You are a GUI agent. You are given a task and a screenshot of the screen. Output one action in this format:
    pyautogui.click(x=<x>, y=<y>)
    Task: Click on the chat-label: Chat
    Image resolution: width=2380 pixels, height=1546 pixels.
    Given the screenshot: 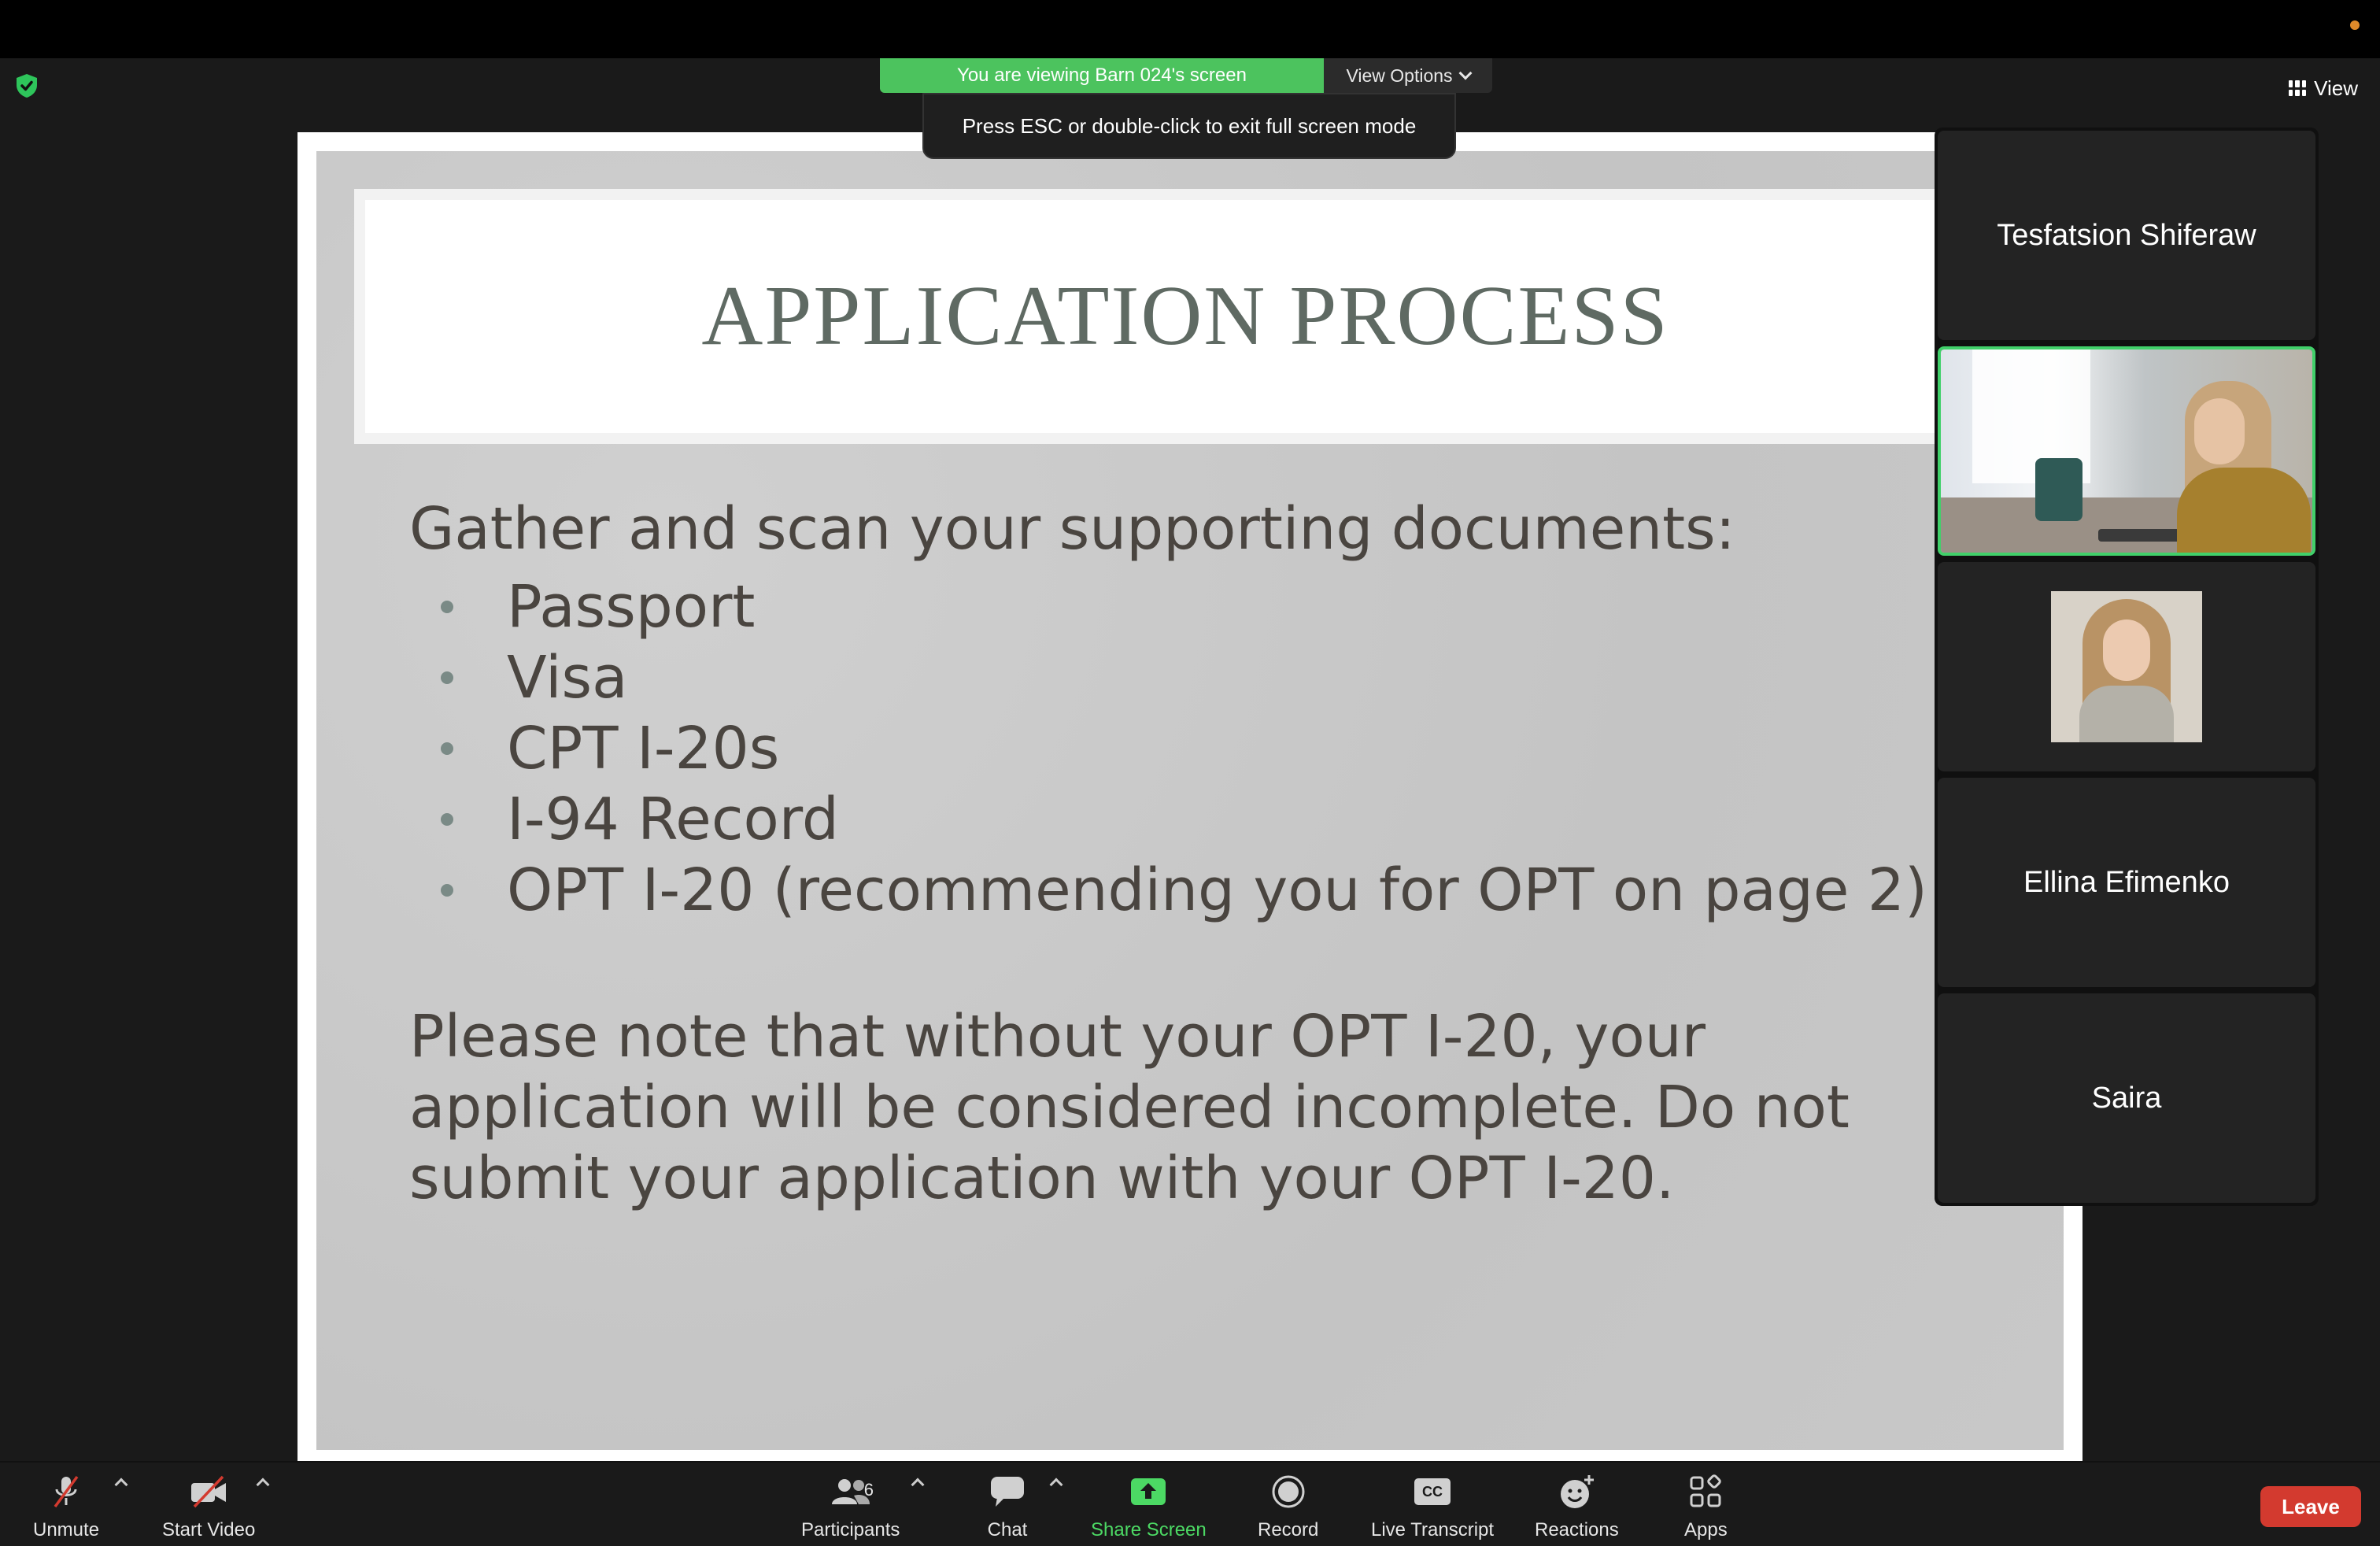 What is the action you would take?
    pyautogui.click(x=1007, y=1530)
    